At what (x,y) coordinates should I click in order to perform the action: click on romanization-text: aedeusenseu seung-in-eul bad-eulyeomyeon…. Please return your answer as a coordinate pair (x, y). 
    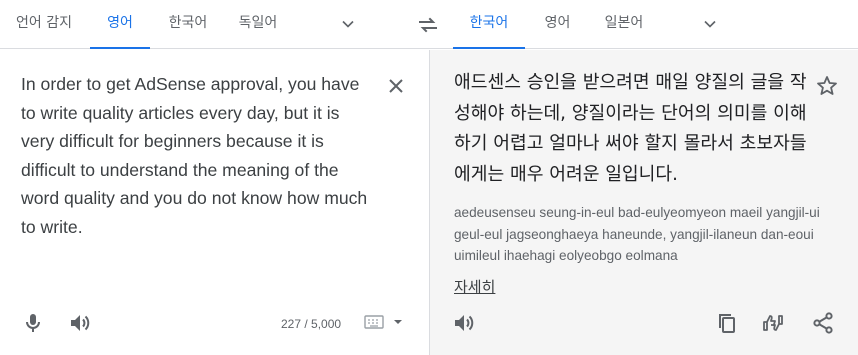
    Looking at the image, I should click on (637, 234).